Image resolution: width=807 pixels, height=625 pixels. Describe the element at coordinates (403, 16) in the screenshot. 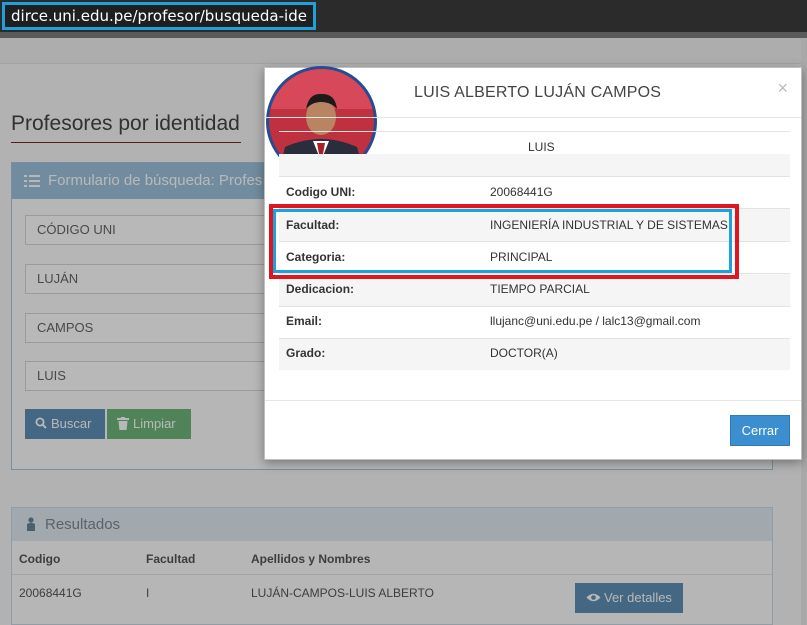

I see `browser-url-bar: dirce.uni.edu.pe/profesor/busqueda-ide` at that location.